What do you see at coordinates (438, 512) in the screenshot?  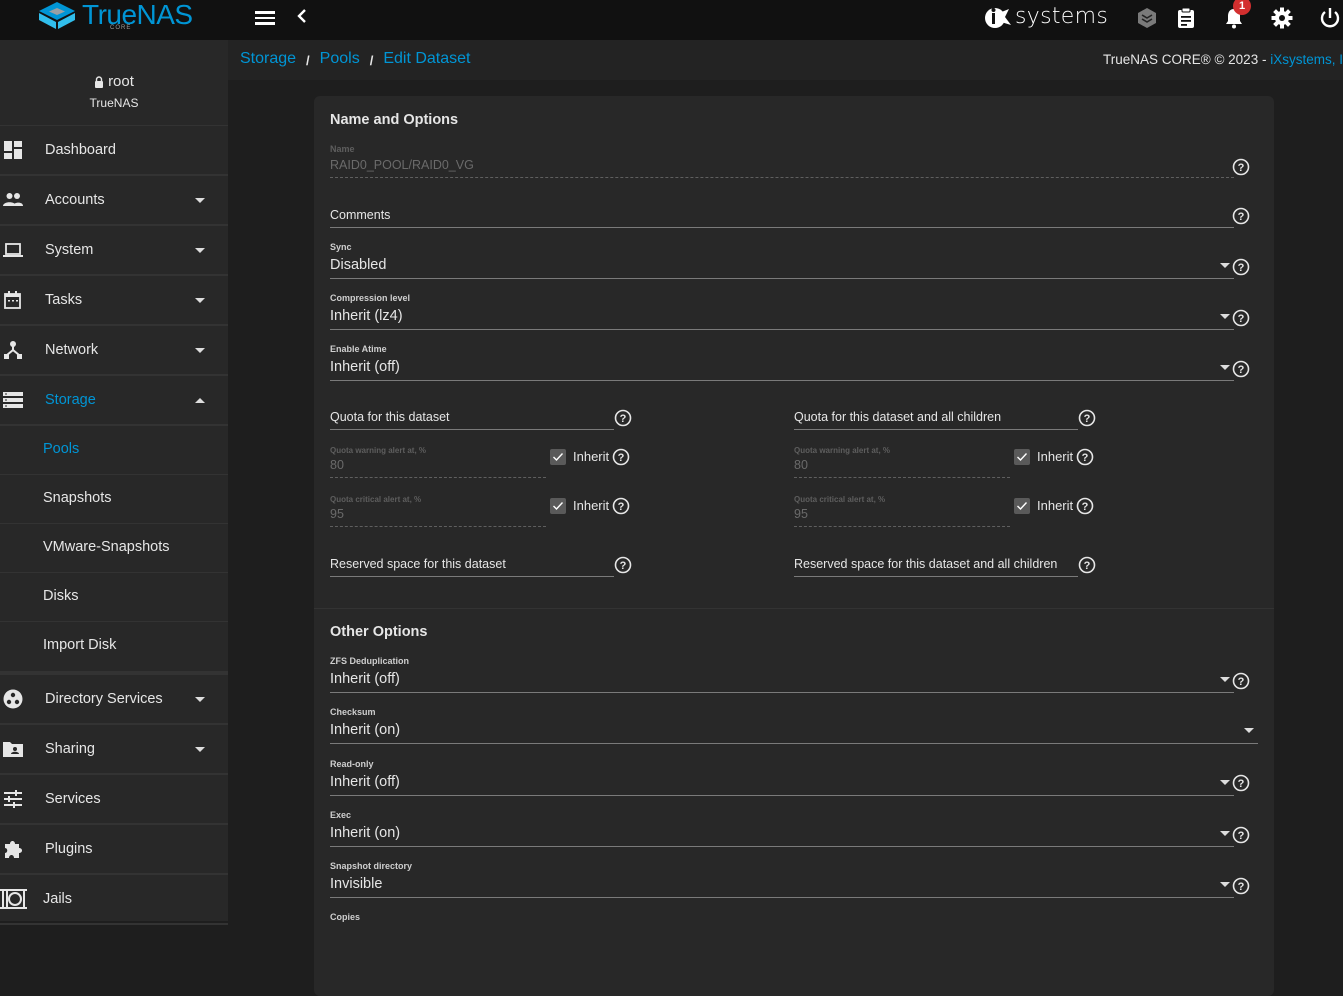 I see `quota-critical-input: Quota critical alert at, % 95` at bounding box center [438, 512].